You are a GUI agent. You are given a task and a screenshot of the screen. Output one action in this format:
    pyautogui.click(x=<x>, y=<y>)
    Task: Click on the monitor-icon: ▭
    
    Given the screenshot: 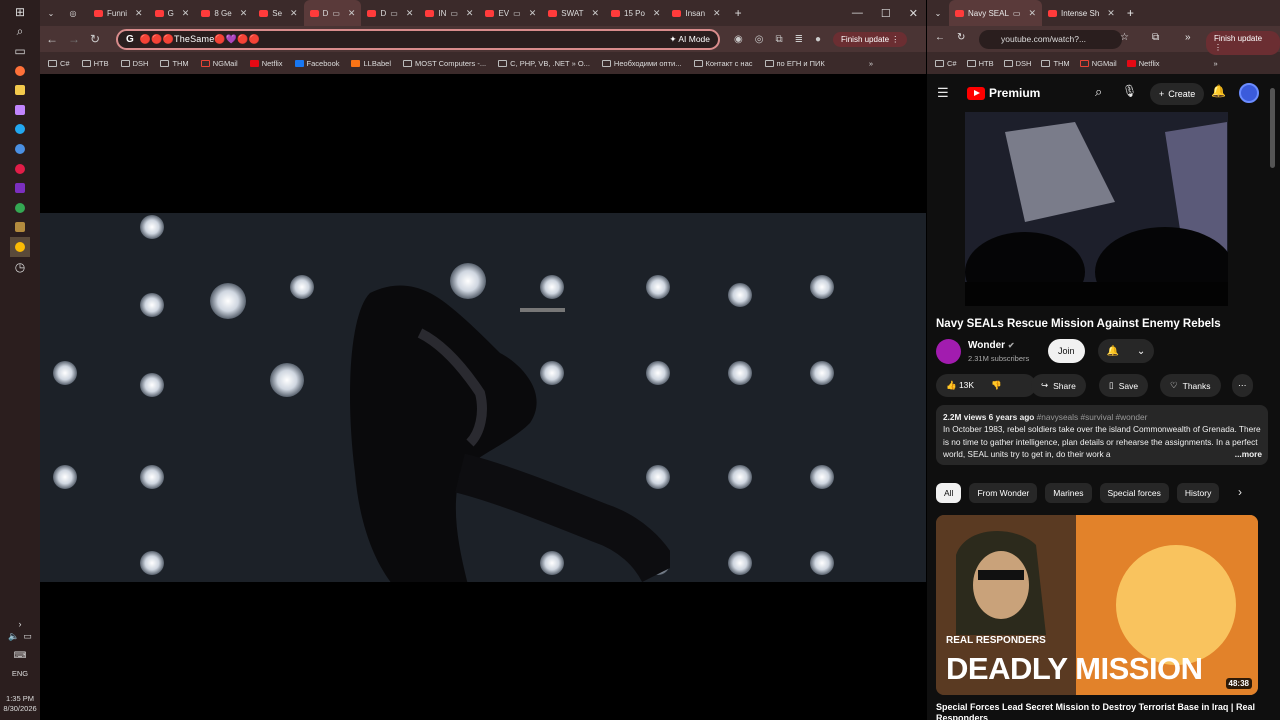 What is the action you would take?
    pyautogui.click(x=27, y=636)
    